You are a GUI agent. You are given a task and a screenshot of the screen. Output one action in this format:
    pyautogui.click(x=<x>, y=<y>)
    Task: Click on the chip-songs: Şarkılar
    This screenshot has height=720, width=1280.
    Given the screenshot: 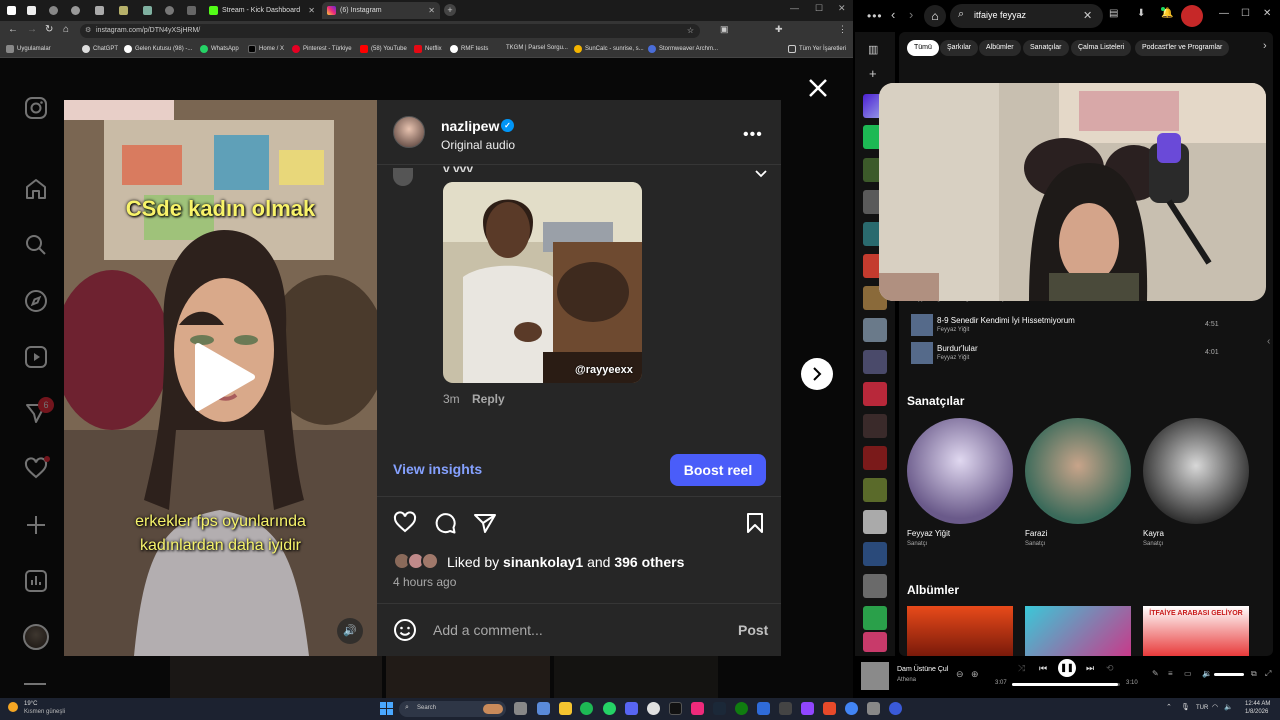 What is the action you would take?
    pyautogui.click(x=959, y=48)
    